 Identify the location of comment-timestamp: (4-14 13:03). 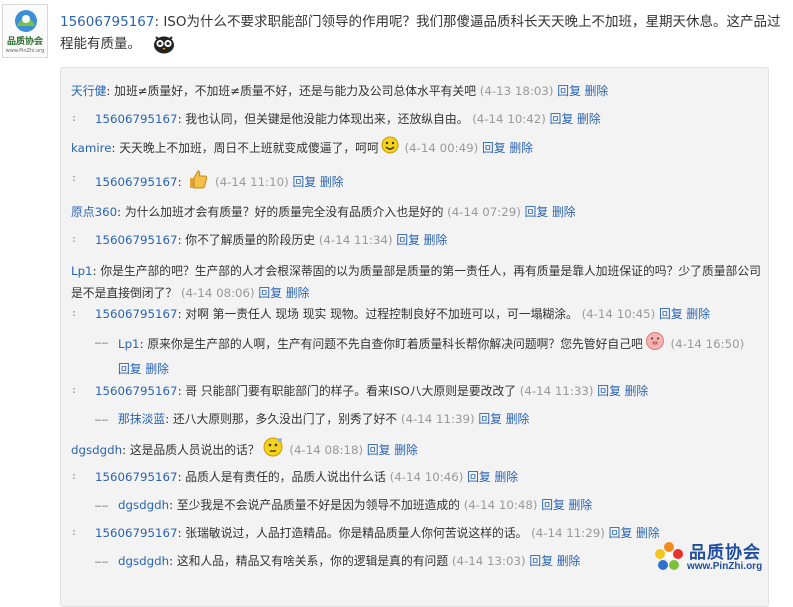
(488, 561).